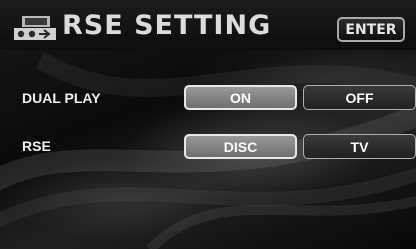  Describe the element at coordinates (240, 97) in the screenshot. I see `dual-play-on-button: ON` at that location.